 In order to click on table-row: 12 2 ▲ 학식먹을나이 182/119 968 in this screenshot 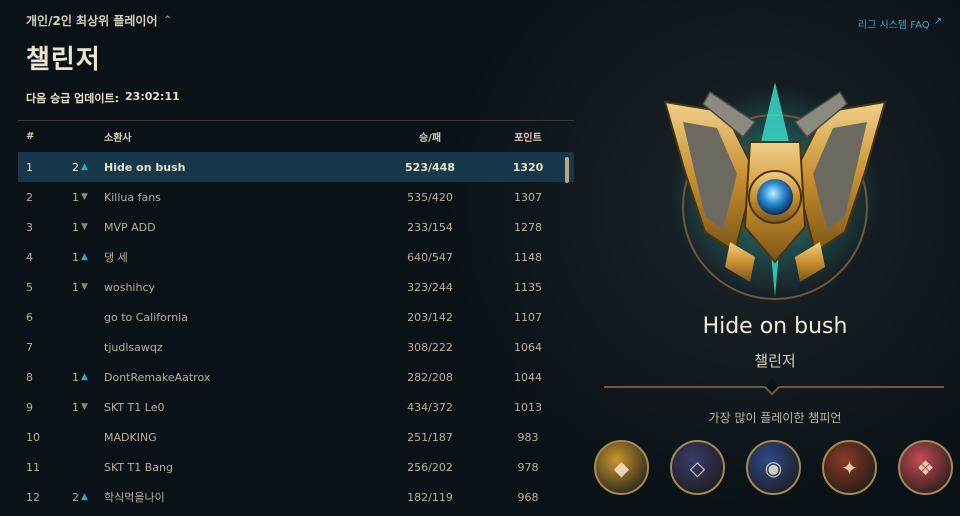, I will do `click(296, 497)`.